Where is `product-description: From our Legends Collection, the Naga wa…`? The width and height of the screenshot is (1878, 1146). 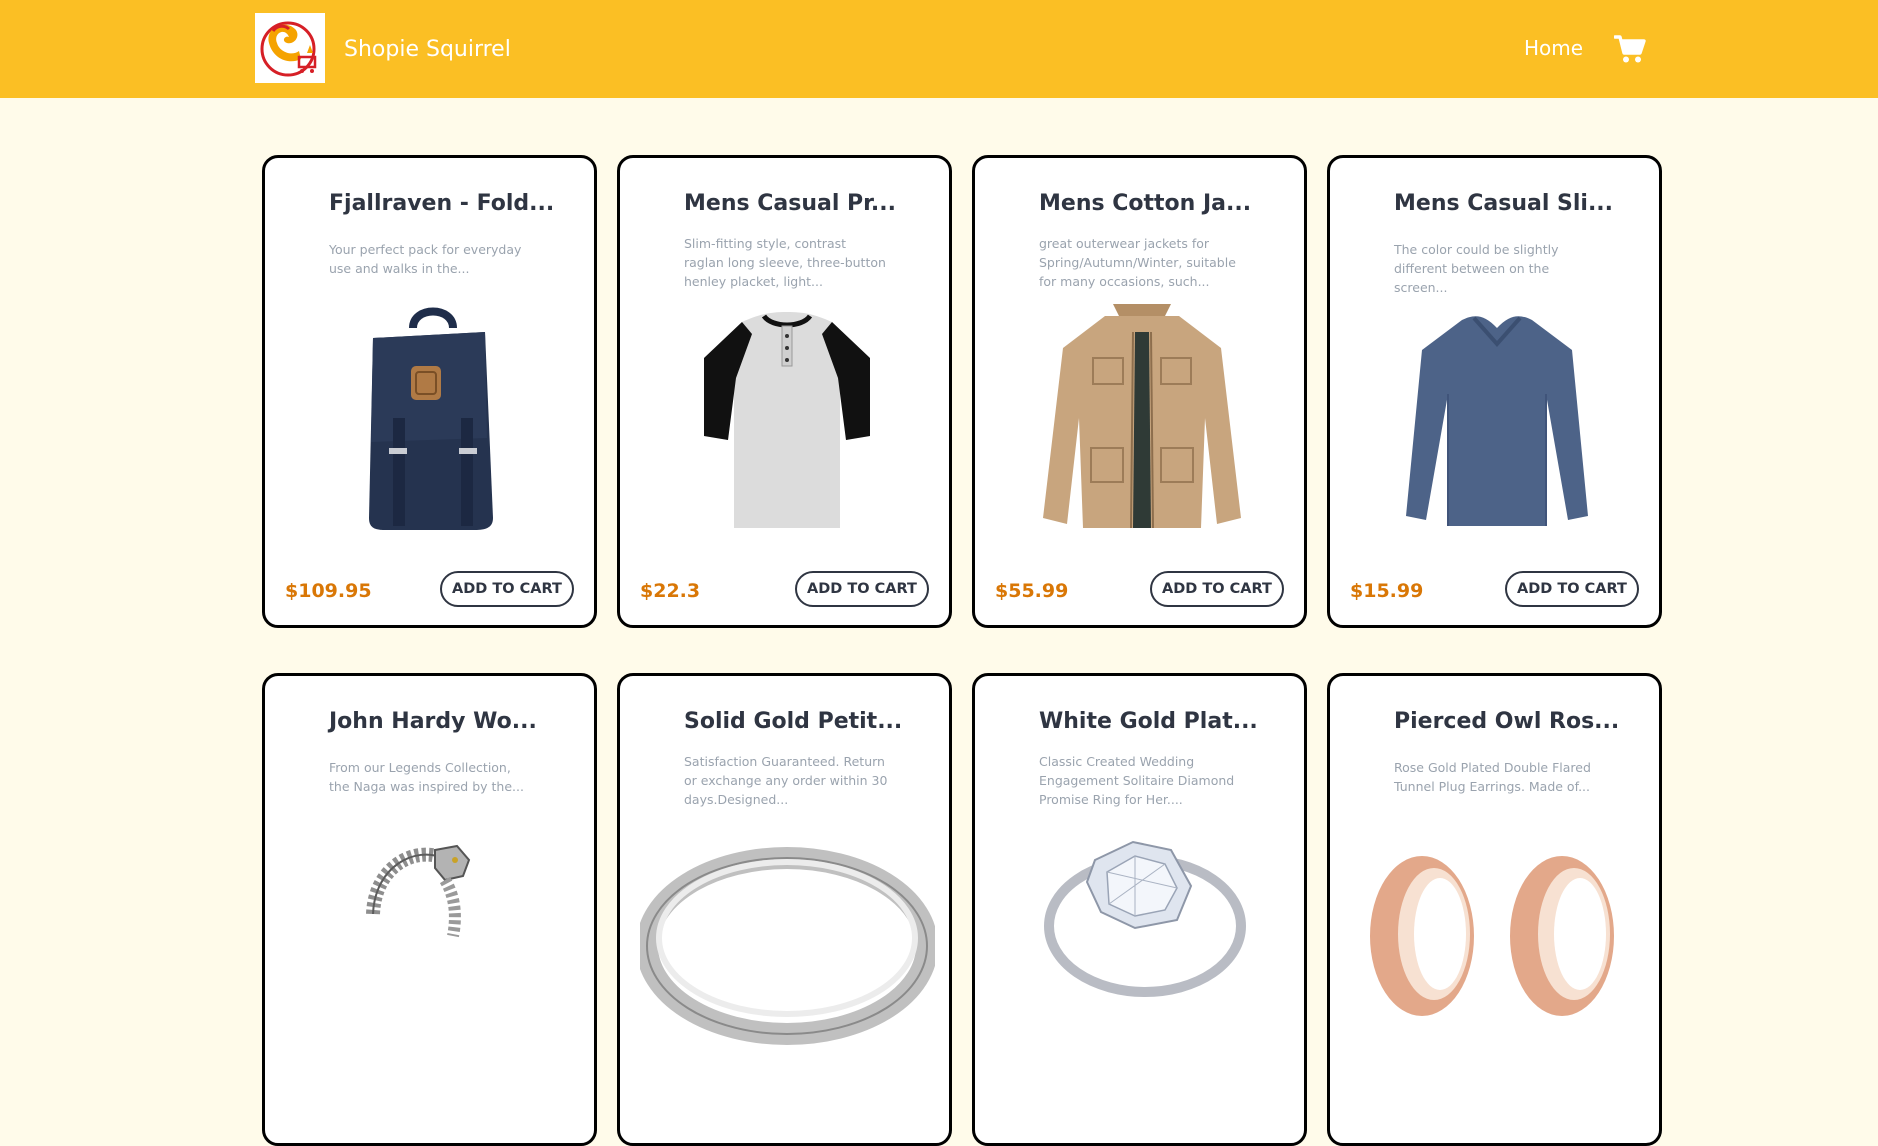 product-description: From our Legends Collection, the Naga wa… is located at coordinates (426, 777).